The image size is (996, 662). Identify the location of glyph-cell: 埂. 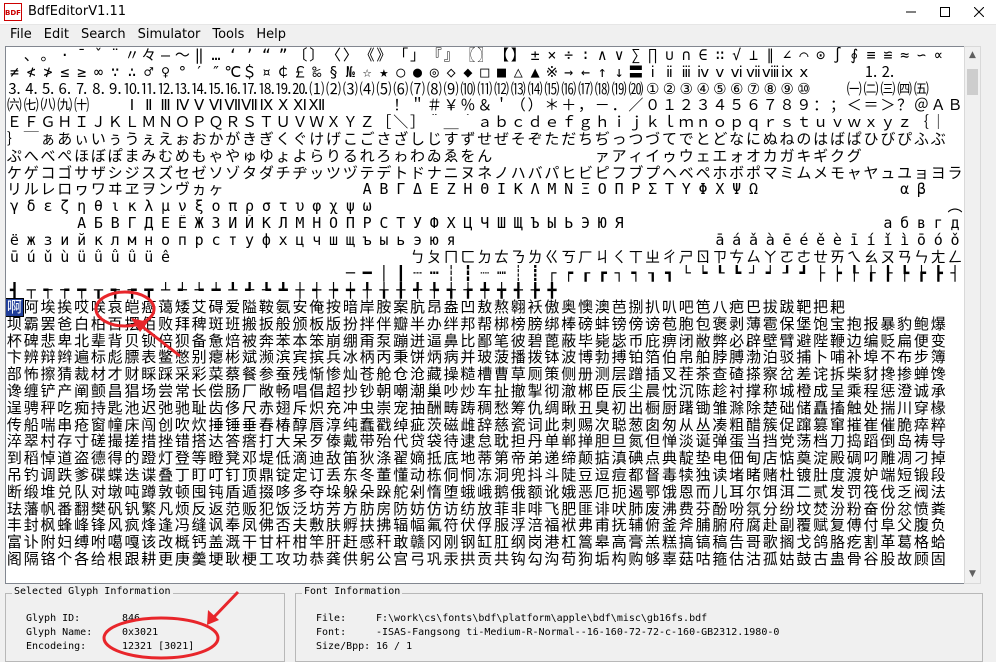
(216, 559).